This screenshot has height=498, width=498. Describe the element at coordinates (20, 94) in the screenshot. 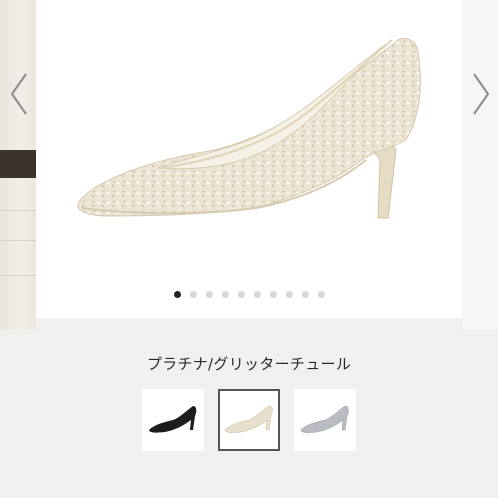

I see `chevron-left-icon` at that location.